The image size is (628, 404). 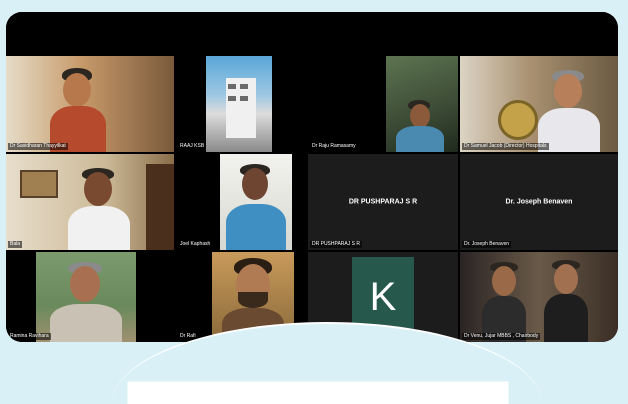 What do you see at coordinates (539, 104) in the screenshot?
I see `participant-tile: Dr Samuel Jacob (Director) Hospitals` at bounding box center [539, 104].